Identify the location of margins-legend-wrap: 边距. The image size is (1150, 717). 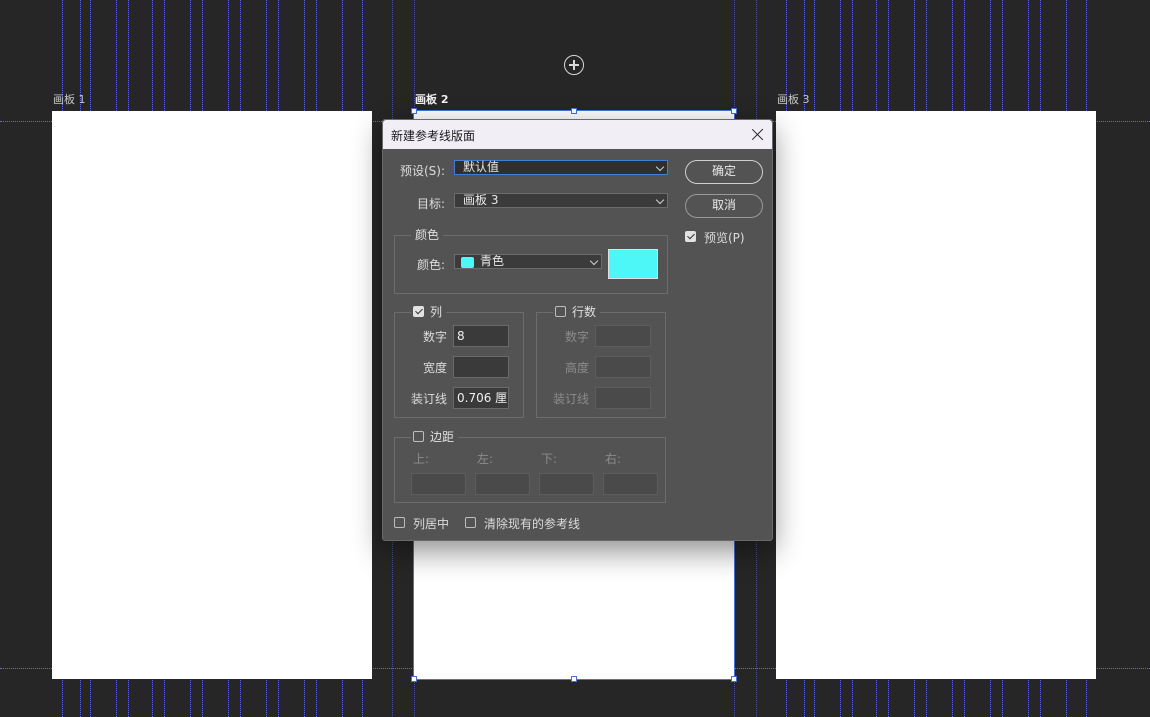
(435, 436).